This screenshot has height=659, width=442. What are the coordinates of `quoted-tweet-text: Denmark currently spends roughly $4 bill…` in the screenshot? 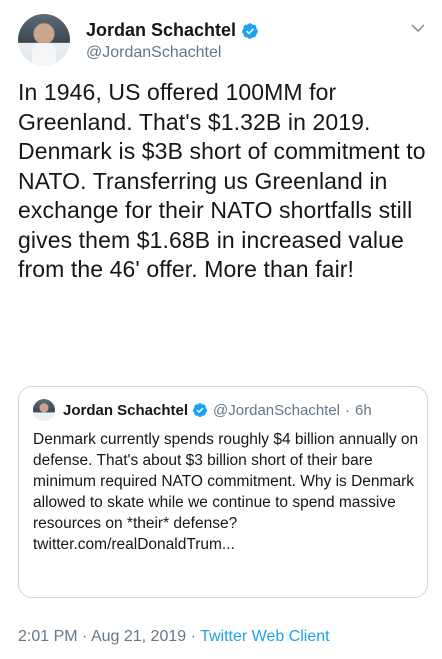 It's located at (226, 481).